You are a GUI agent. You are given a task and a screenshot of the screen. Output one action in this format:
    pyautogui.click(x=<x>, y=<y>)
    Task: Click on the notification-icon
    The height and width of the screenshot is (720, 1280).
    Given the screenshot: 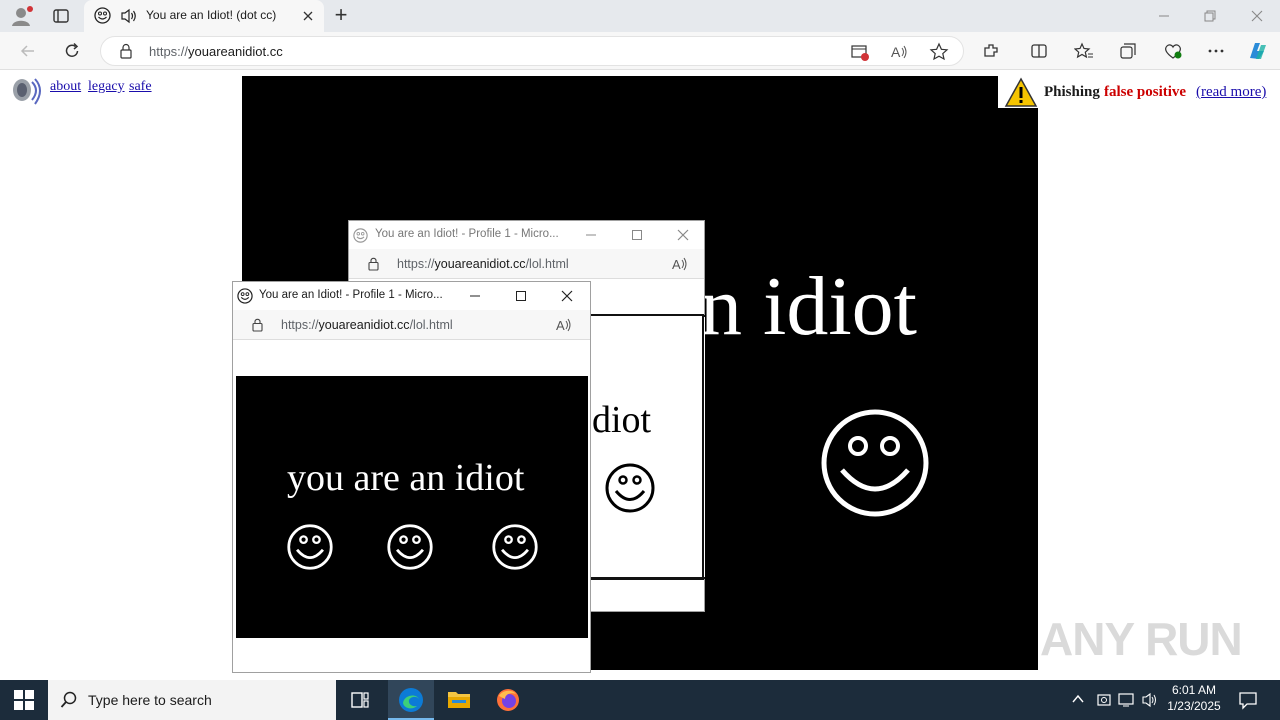 What is the action you would take?
    pyautogui.click(x=1248, y=700)
    